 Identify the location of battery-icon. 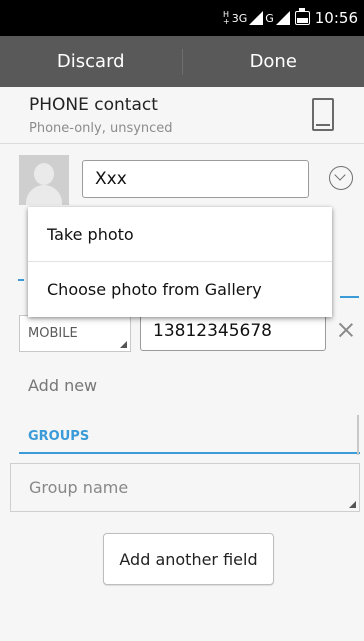
(302, 16).